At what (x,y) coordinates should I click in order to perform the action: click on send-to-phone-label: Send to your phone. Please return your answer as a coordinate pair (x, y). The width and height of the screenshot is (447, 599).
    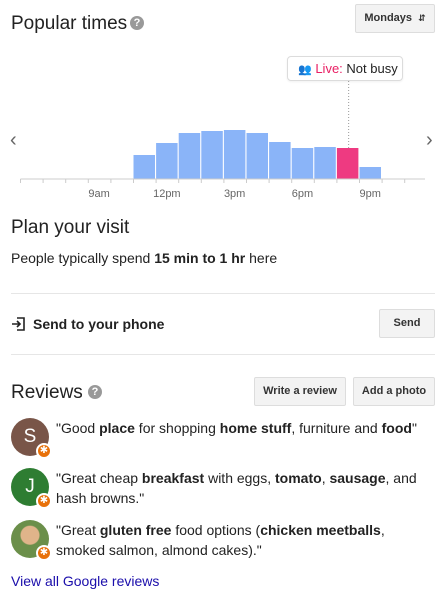
    Looking at the image, I should click on (99, 324).